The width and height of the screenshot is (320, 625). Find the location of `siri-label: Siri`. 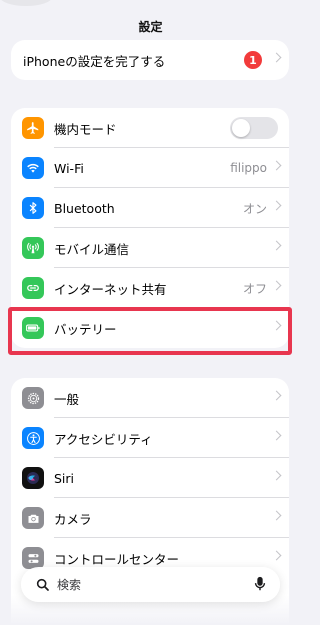

siri-label: Siri is located at coordinates (64, 478).